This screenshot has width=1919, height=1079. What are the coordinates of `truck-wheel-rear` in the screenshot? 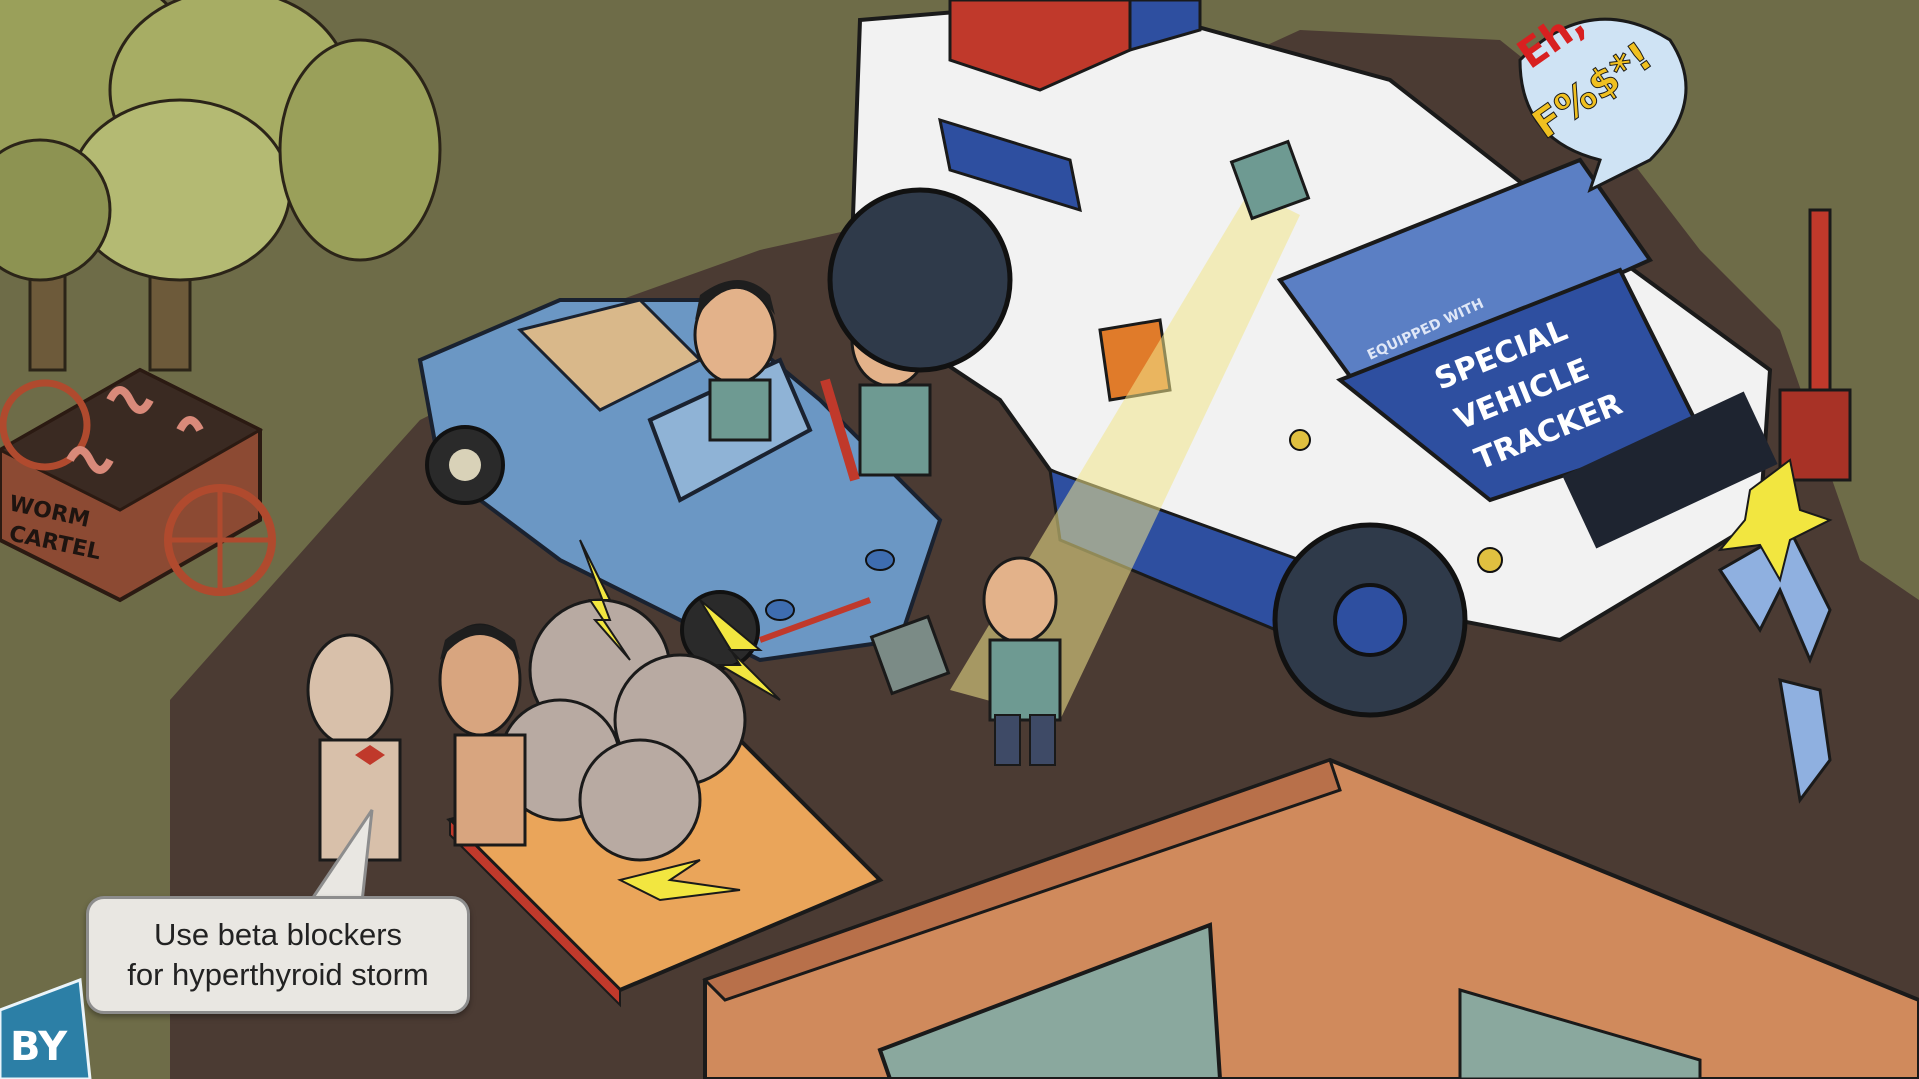 It's located at (920, 280).